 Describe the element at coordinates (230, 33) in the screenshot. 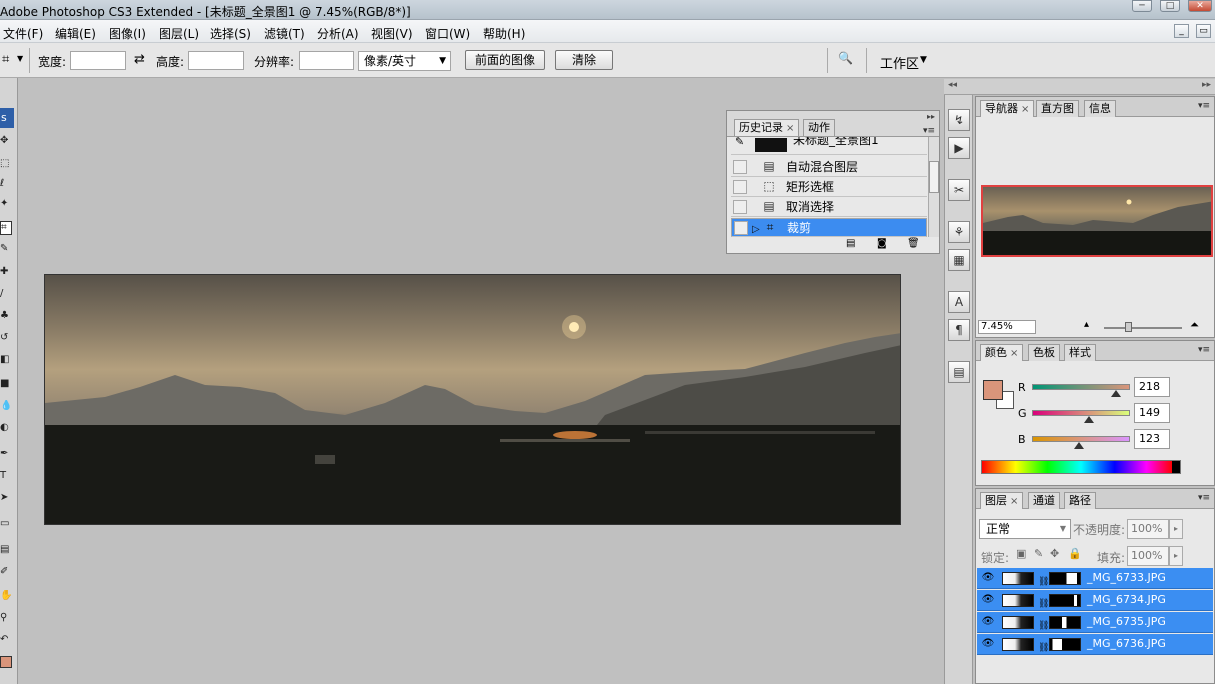

I see `menu-select: 选择(S)` at that location.